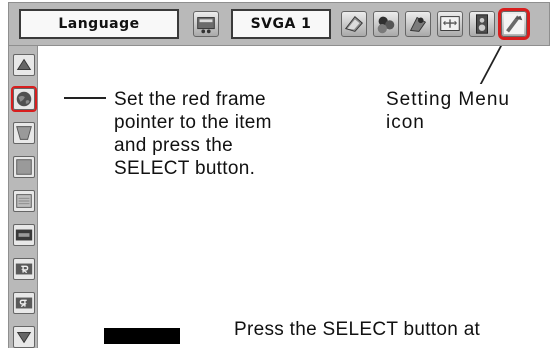  What do you see at coordinates (206, 24) in the screenshot?
I see `pc-adjust-icon` at bounding box center [206, 24].